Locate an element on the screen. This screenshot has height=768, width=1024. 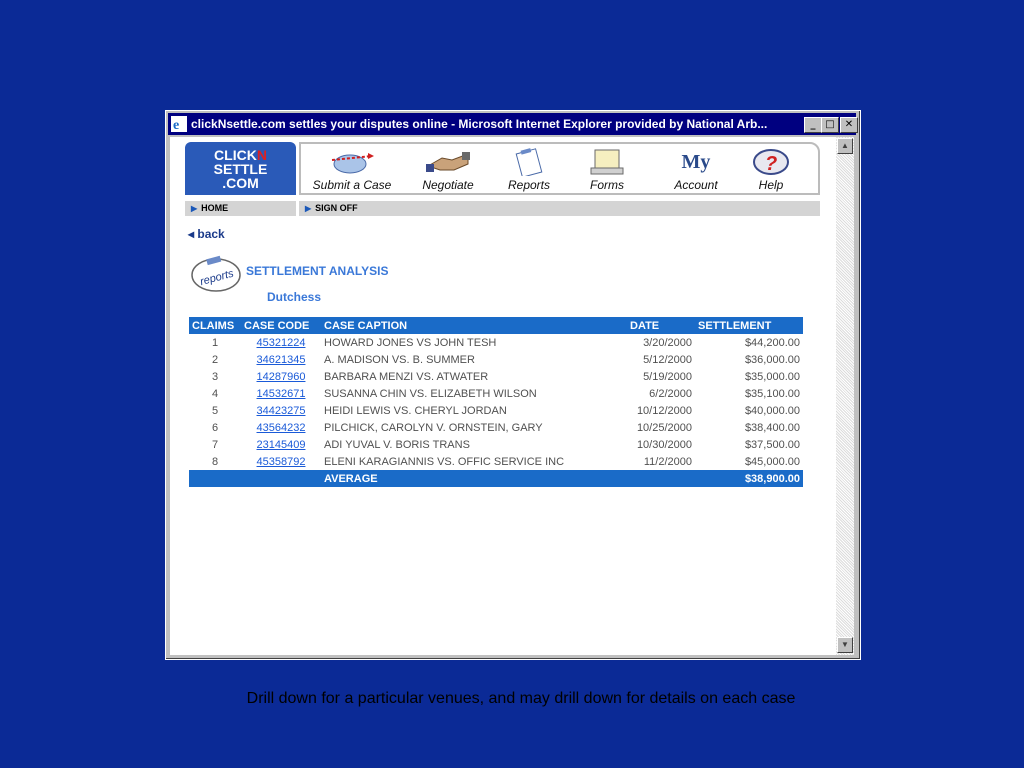
nav-reports: Reports is located at coordinates (529, 170).